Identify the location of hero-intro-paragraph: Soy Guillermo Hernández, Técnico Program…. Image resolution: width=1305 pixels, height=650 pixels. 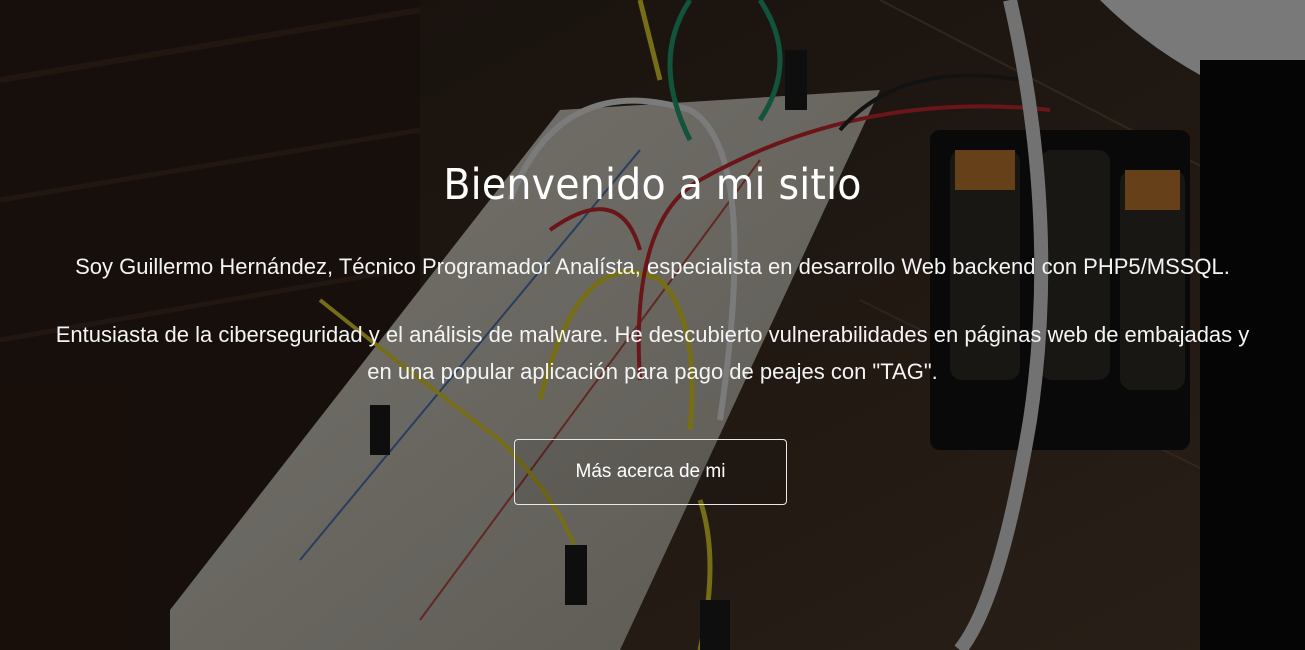
(652, 266).